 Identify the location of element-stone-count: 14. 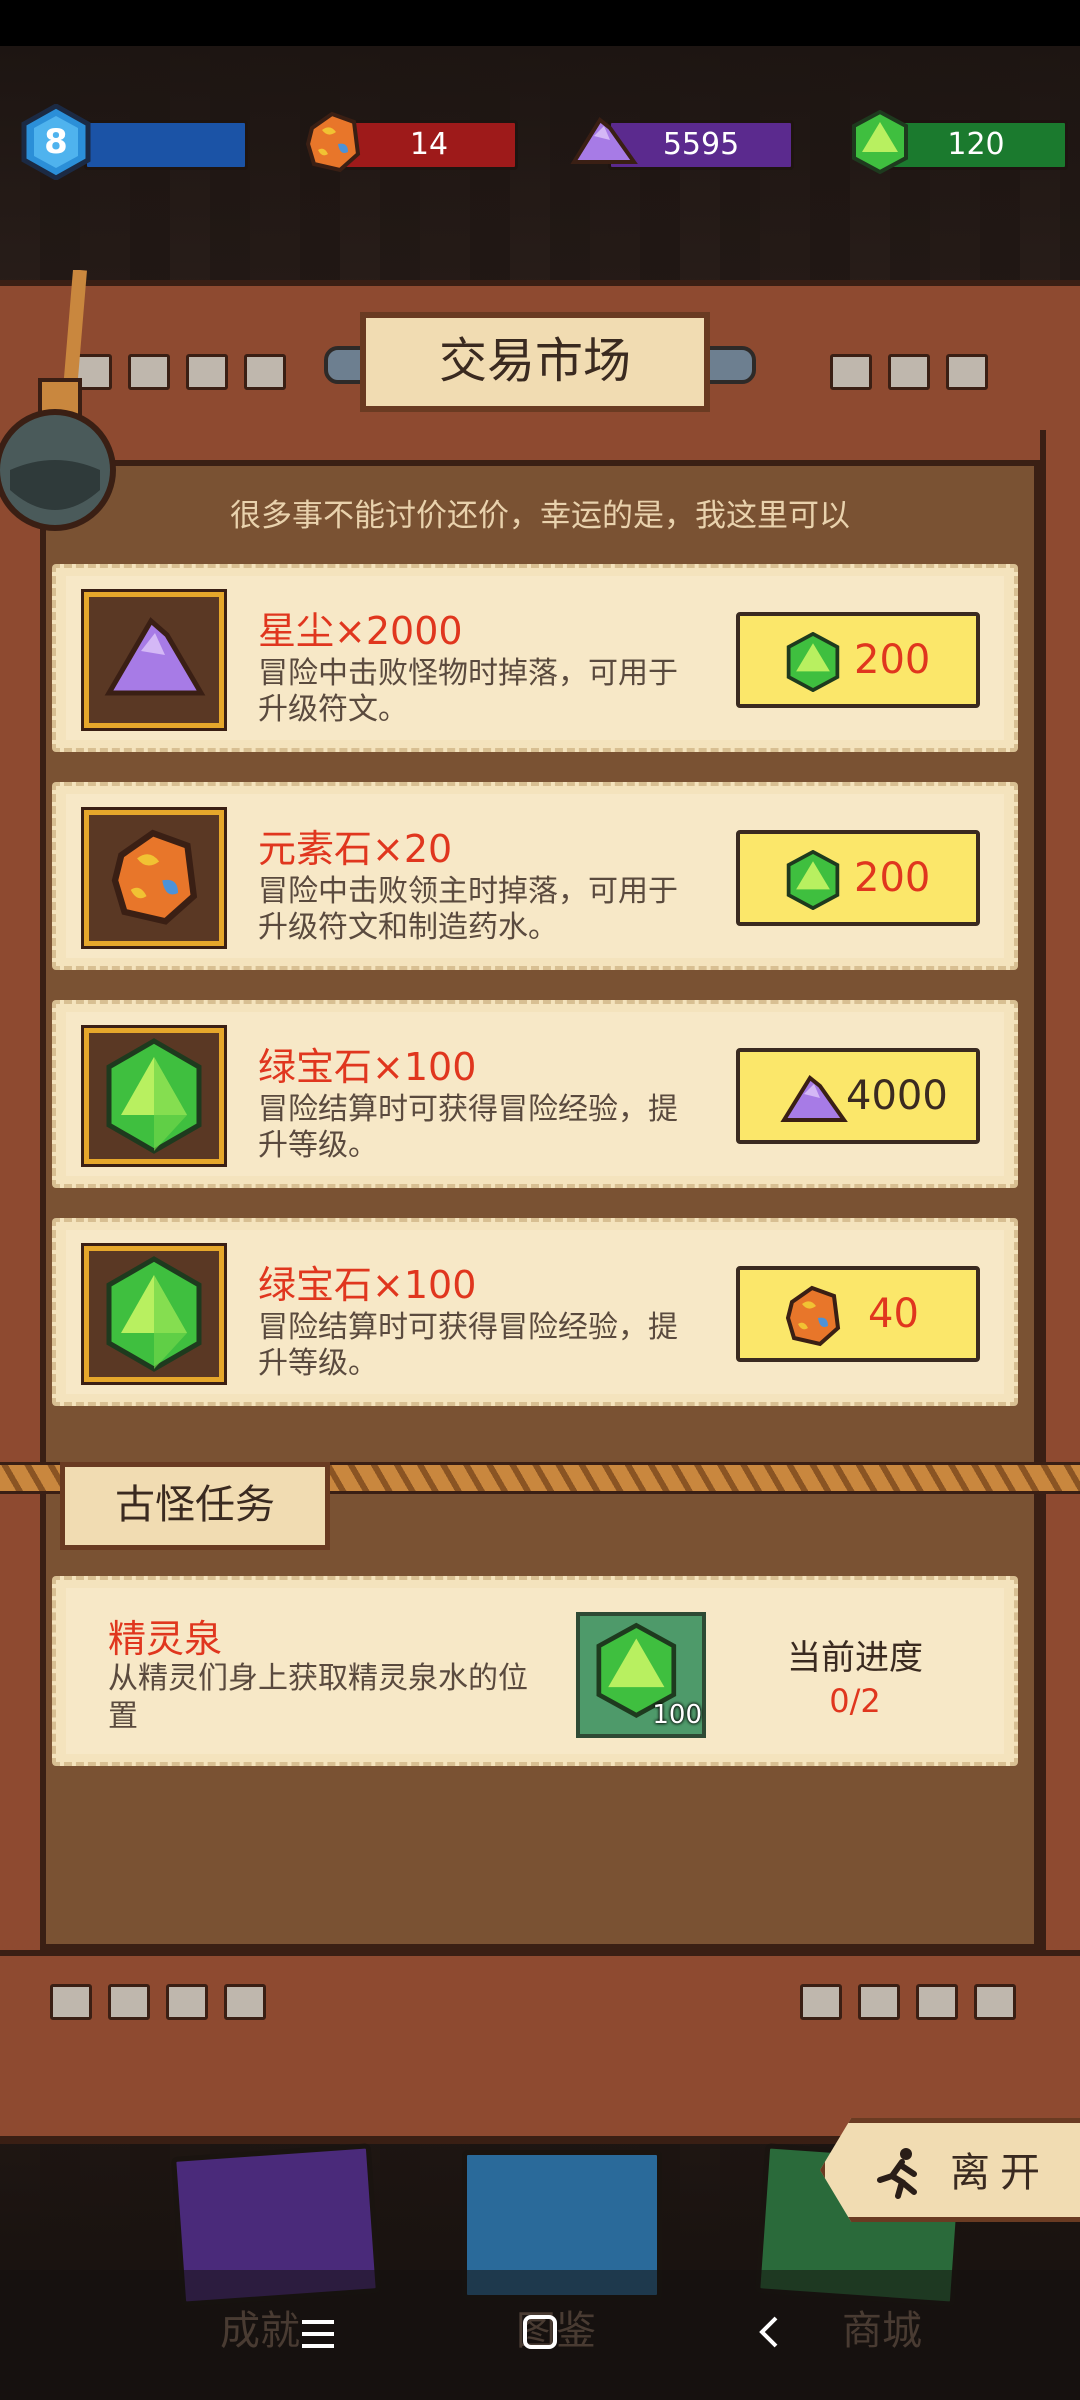
(429, 144).